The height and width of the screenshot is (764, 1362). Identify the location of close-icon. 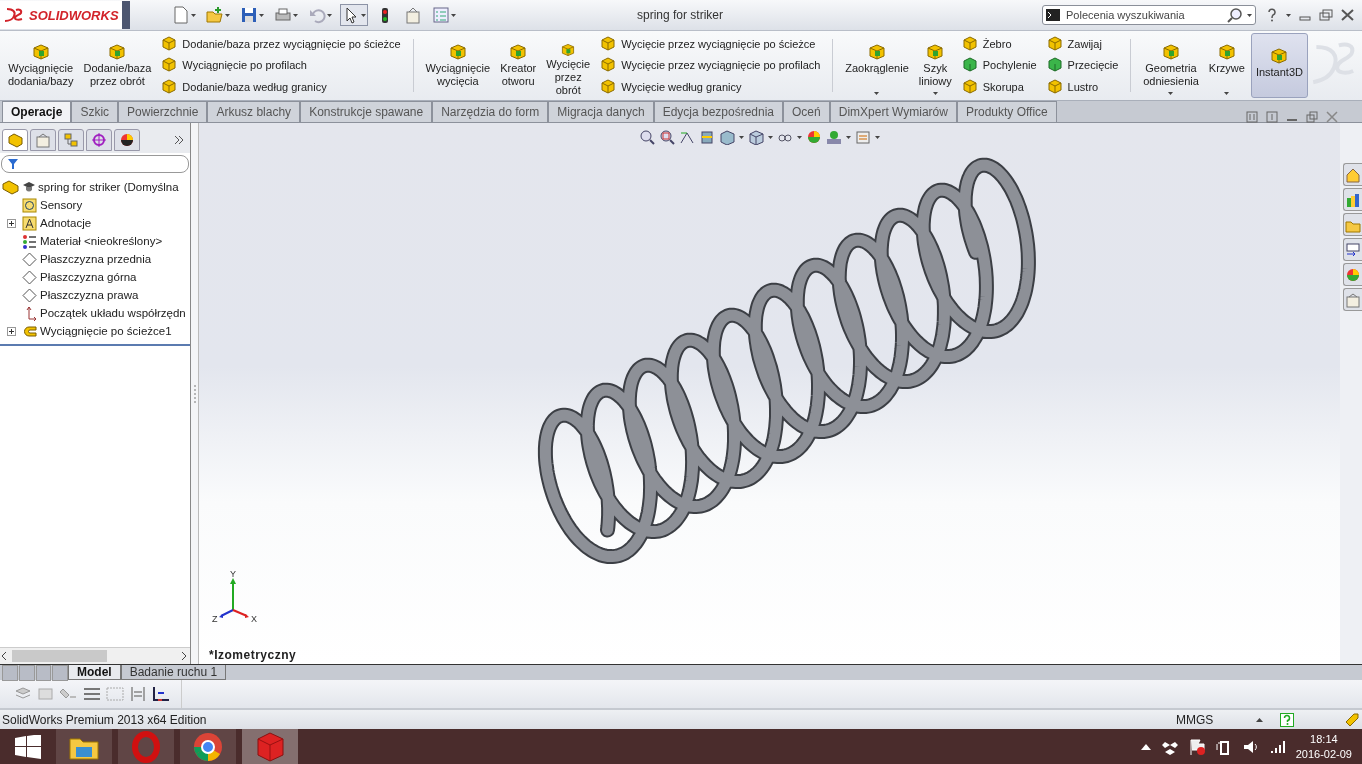
(1347, 15).